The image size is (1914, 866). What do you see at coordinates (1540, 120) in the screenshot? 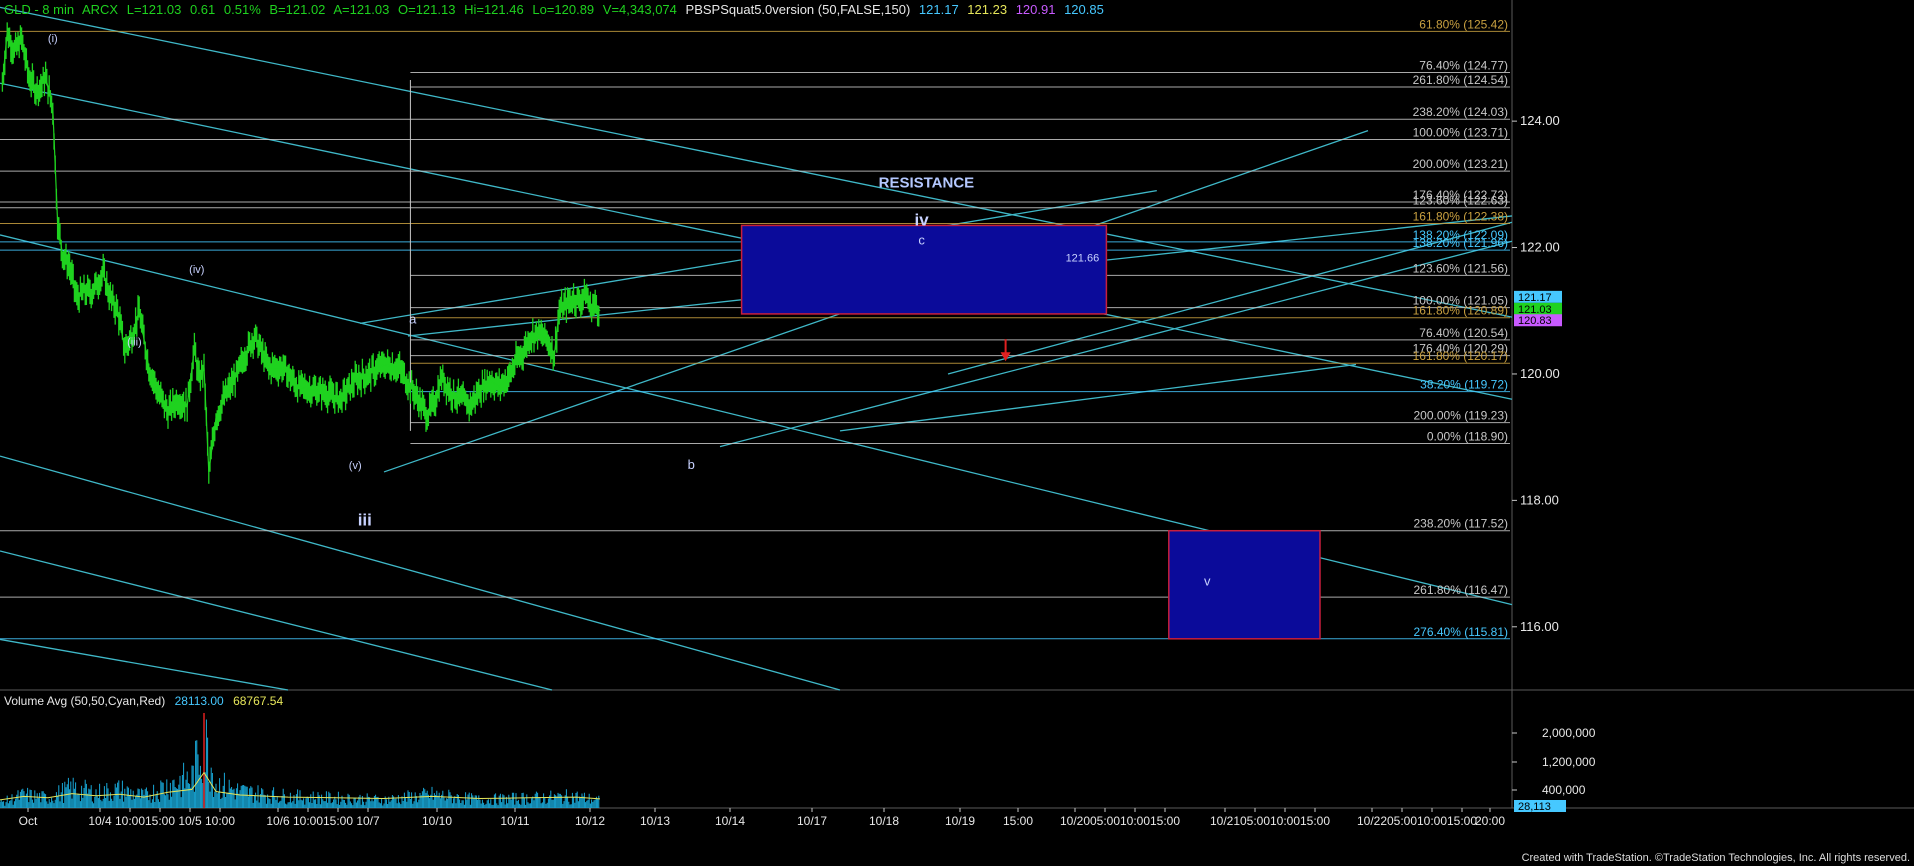
I see `y-tick-label: 124.00` at bounding box center [1540, 120].